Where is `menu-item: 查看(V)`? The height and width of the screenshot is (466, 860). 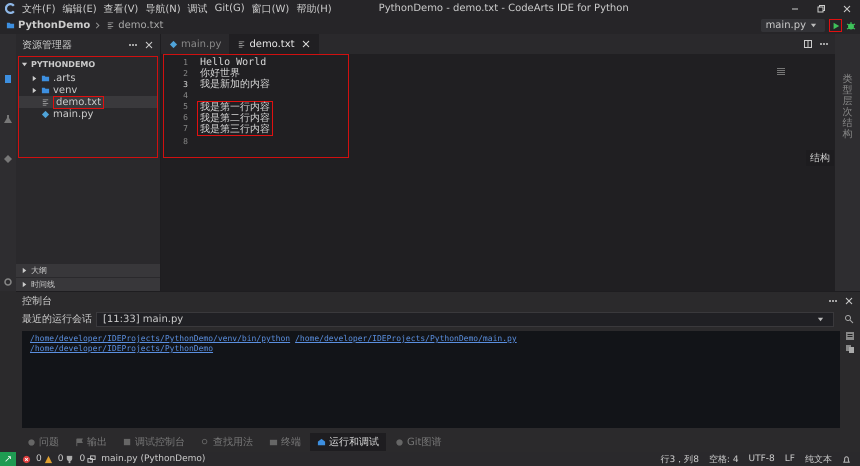 menu-item: 查看(V) is located at coordinates (121, 9).